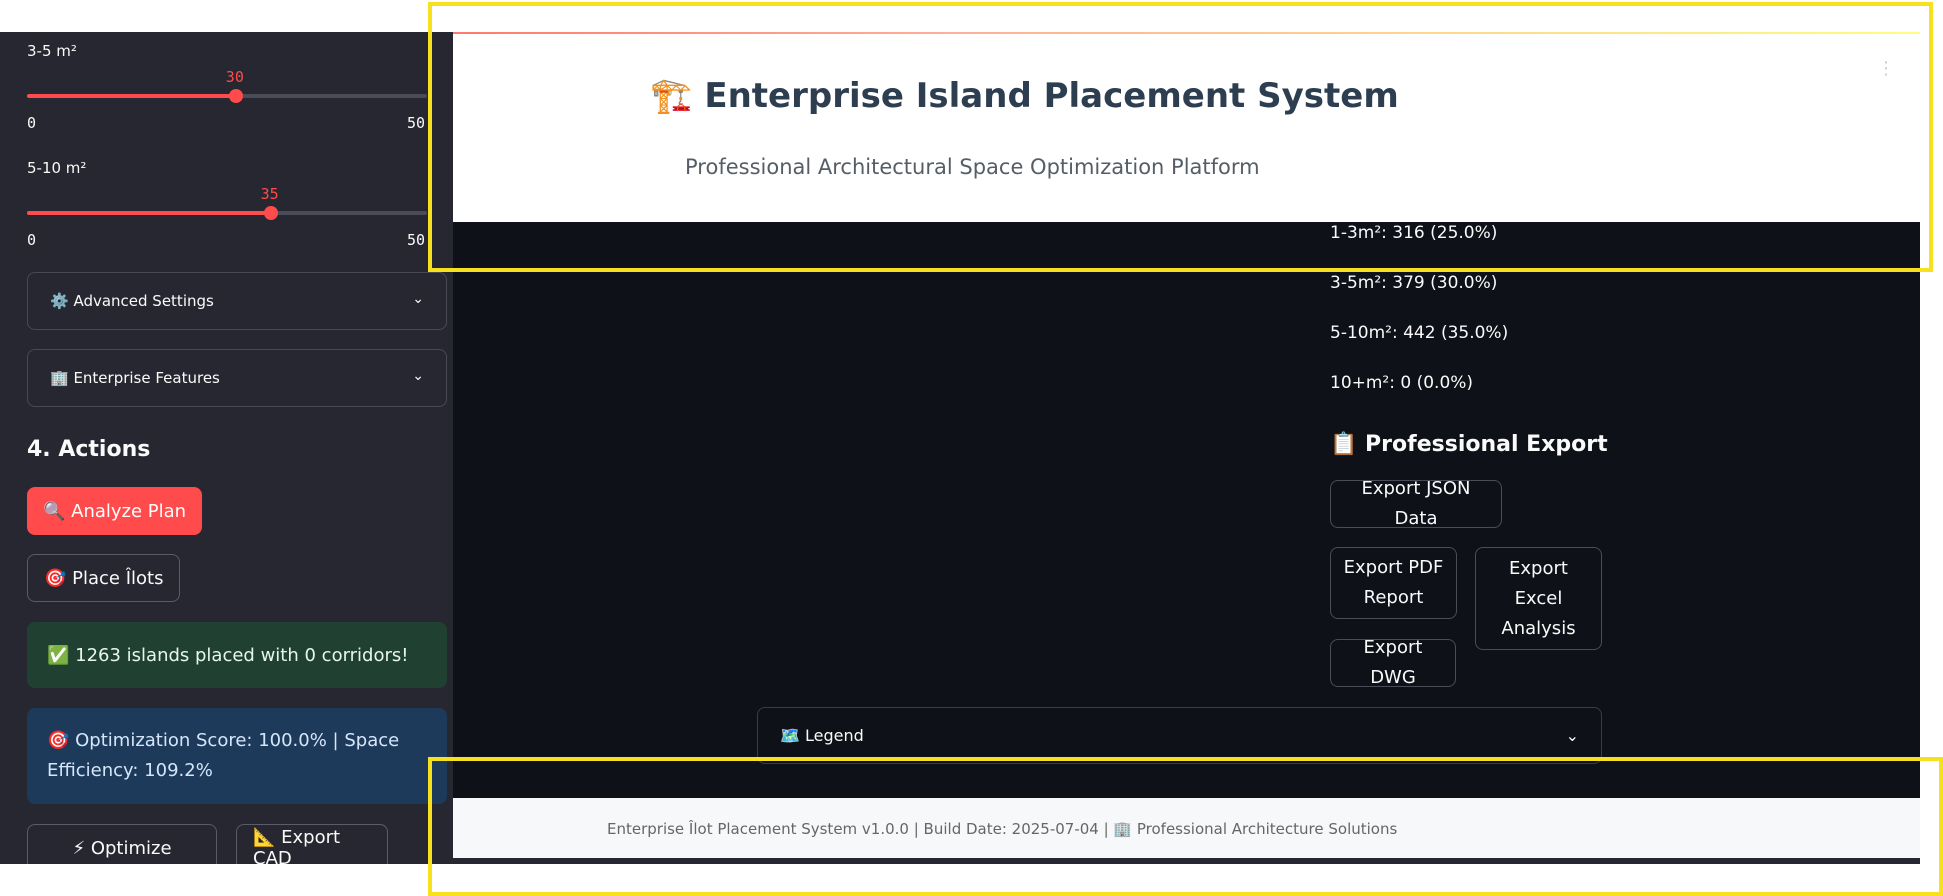 The image size is (1943, 896). Describe the element at coordinates (416, 240) in the screenshot. I see `slider-max-5-10: 50` at that location.